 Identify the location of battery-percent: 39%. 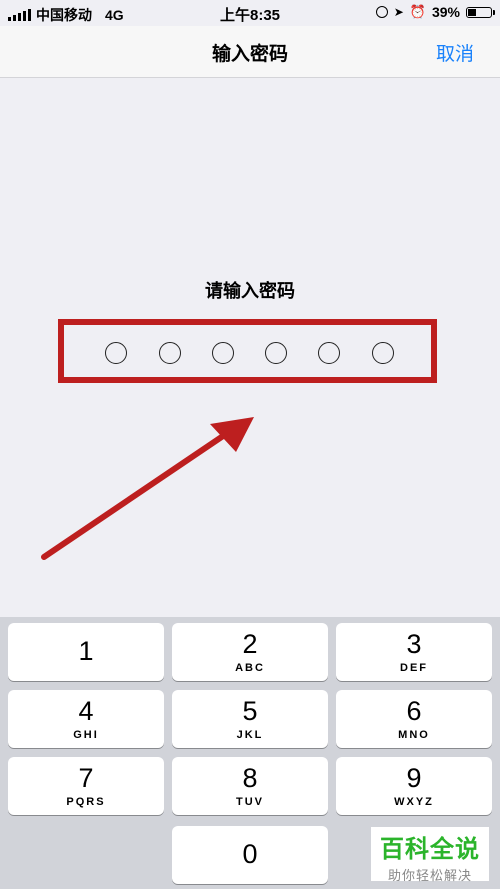
(445, 12).